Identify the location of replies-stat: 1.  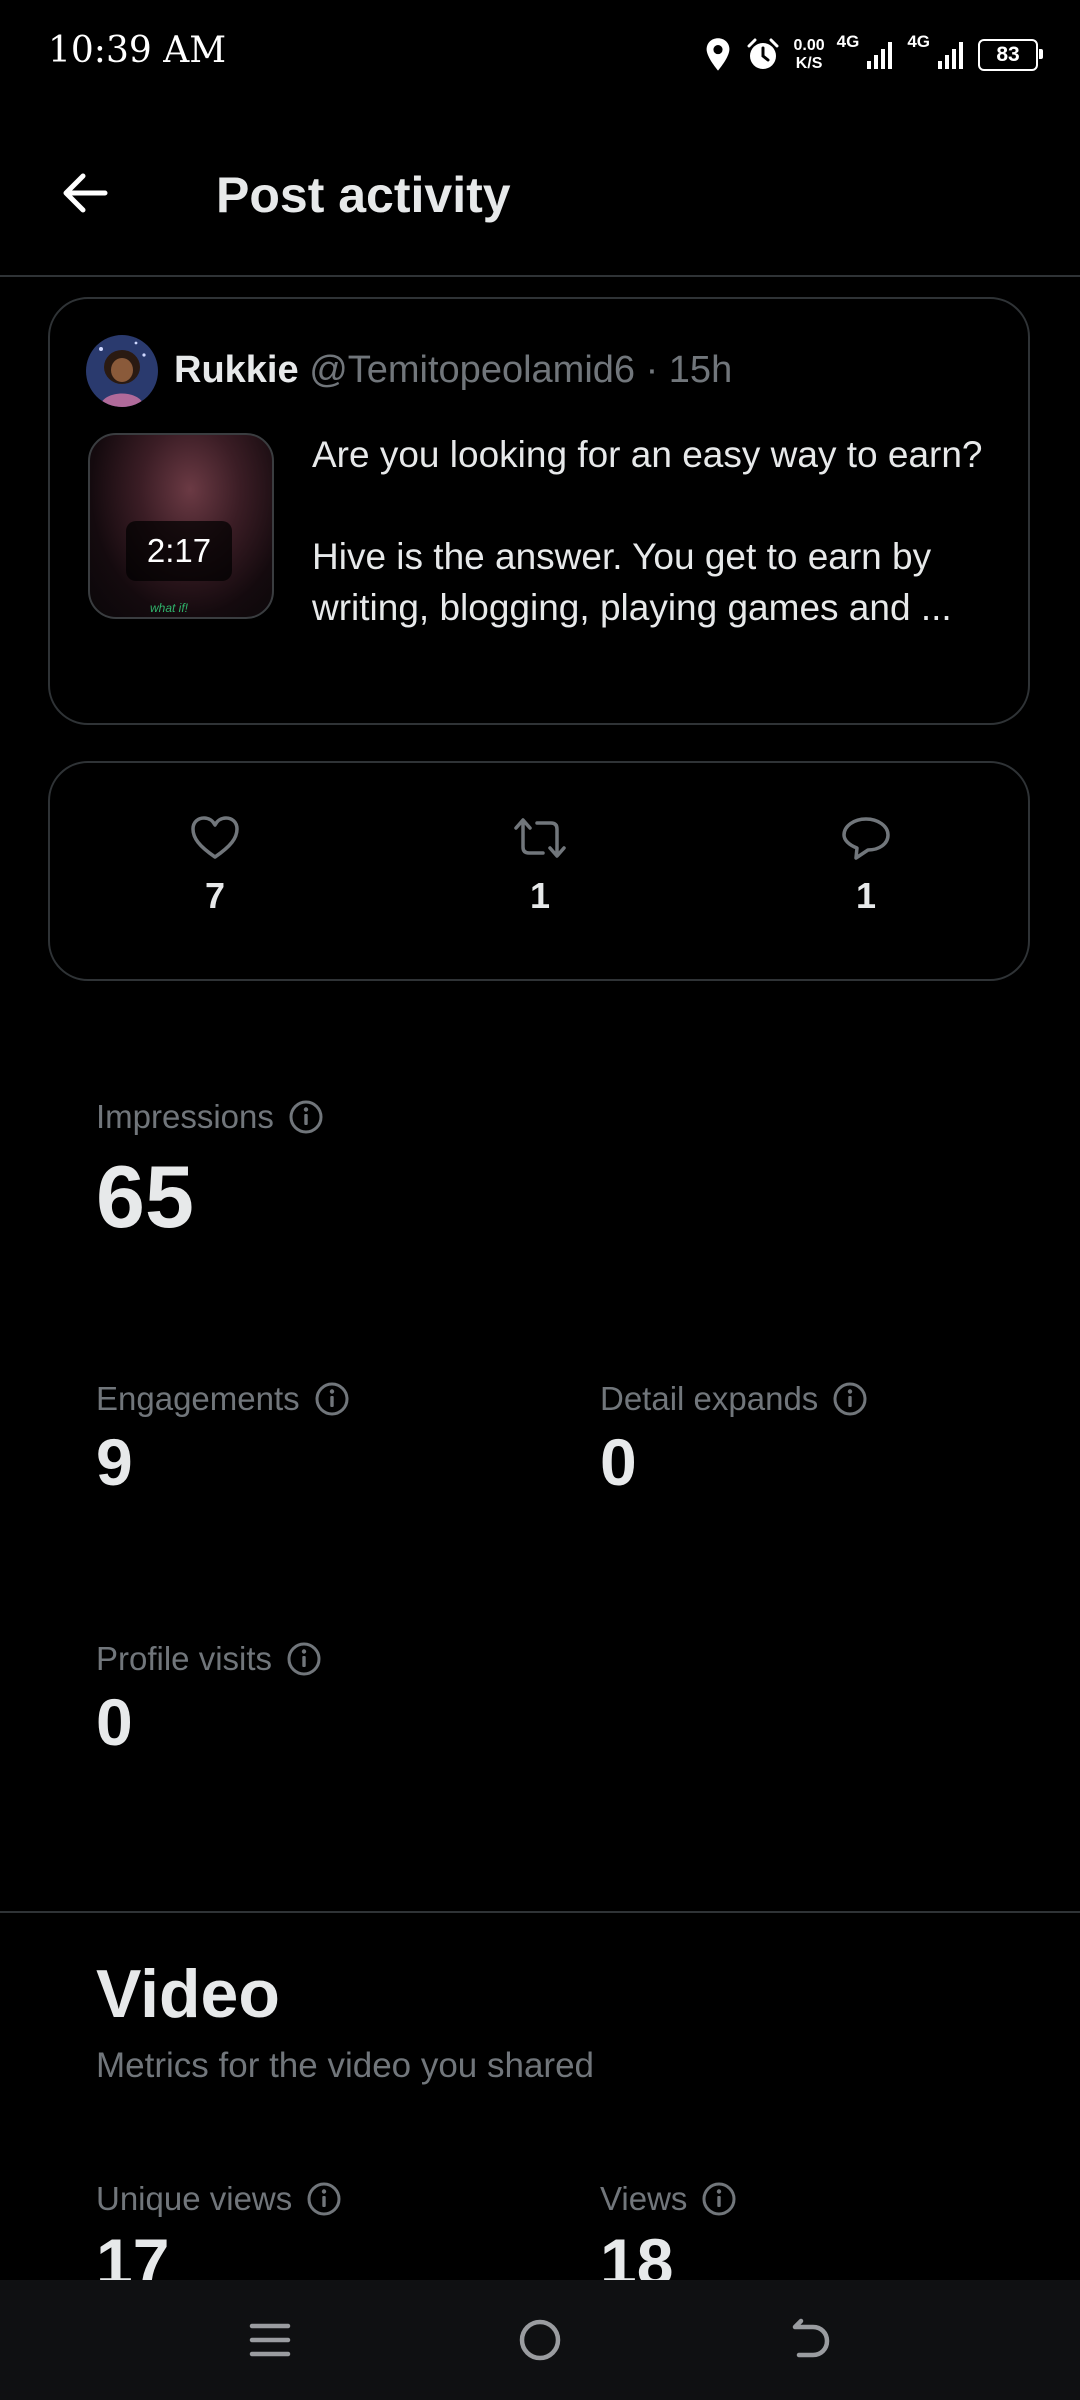
(866, 866).